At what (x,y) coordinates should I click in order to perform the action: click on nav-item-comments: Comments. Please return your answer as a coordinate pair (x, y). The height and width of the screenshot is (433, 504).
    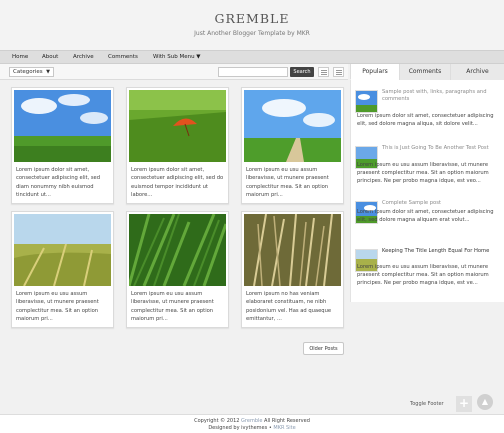
    Looking at the image, I should click on (123, 57).